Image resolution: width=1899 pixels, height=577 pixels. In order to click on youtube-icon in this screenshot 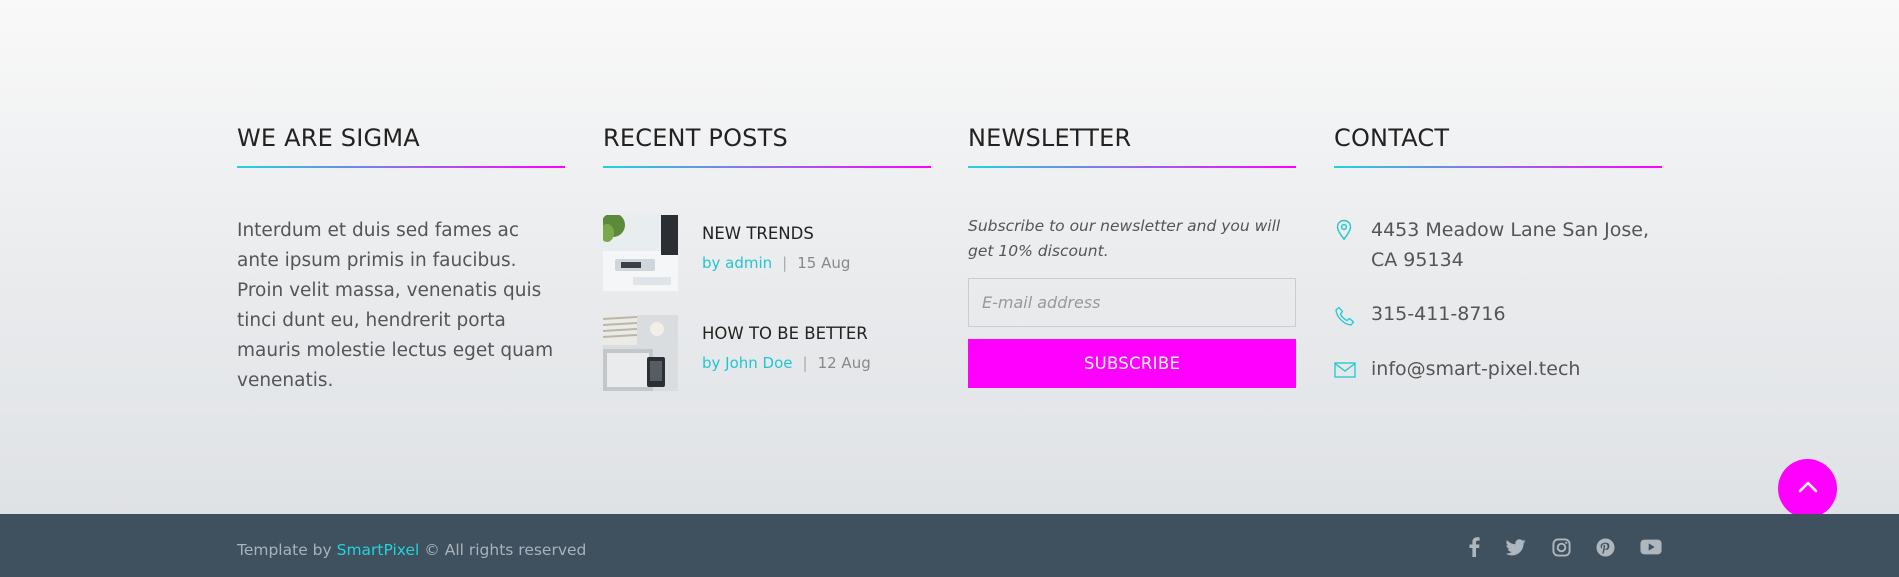, I will do `click(1651, 549)`.